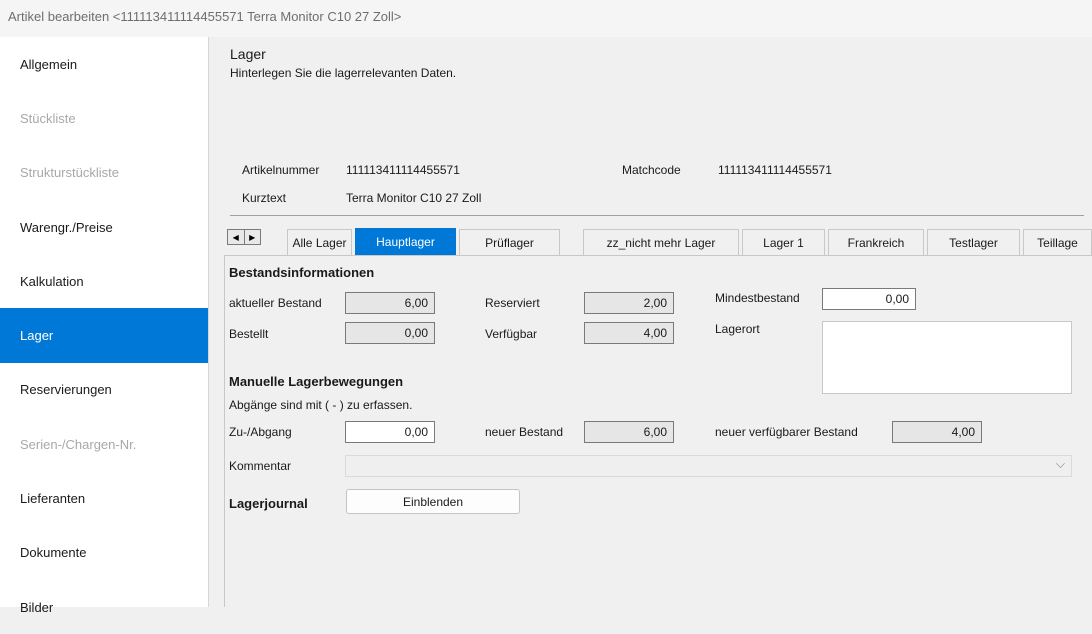 This screenshot has height=634, width=1092. I want to click on sidebar-item-kalkulation: Kalkulation, so click(104, 281).